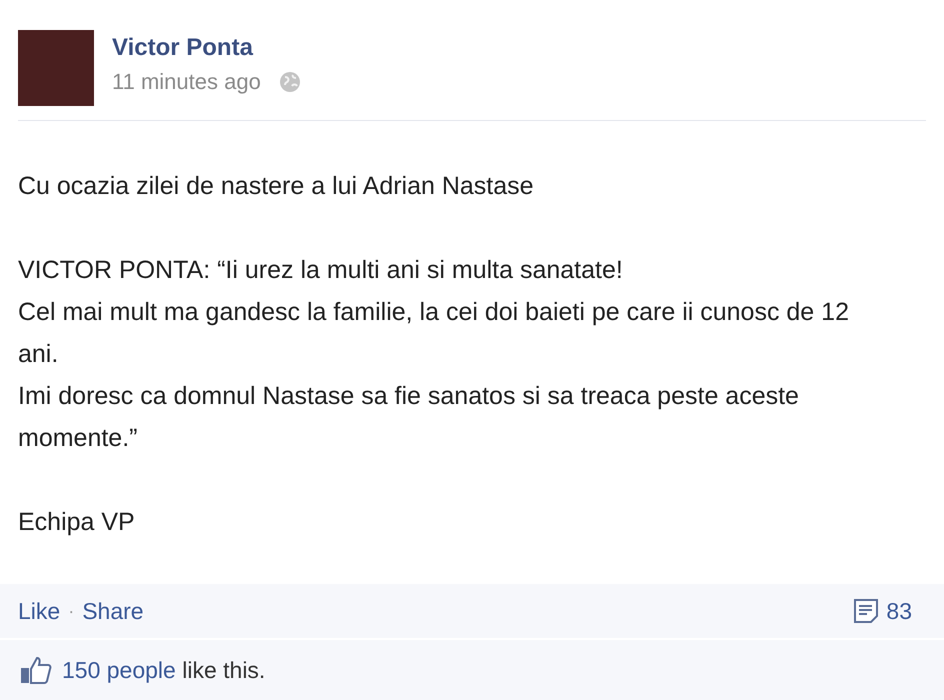 Image resolution: width=944 pixels, height=700 pixels. What do you see at coordinates (39, 611) in the screenshot?
I see `like-link: Like` at bounding box center [39, 611].